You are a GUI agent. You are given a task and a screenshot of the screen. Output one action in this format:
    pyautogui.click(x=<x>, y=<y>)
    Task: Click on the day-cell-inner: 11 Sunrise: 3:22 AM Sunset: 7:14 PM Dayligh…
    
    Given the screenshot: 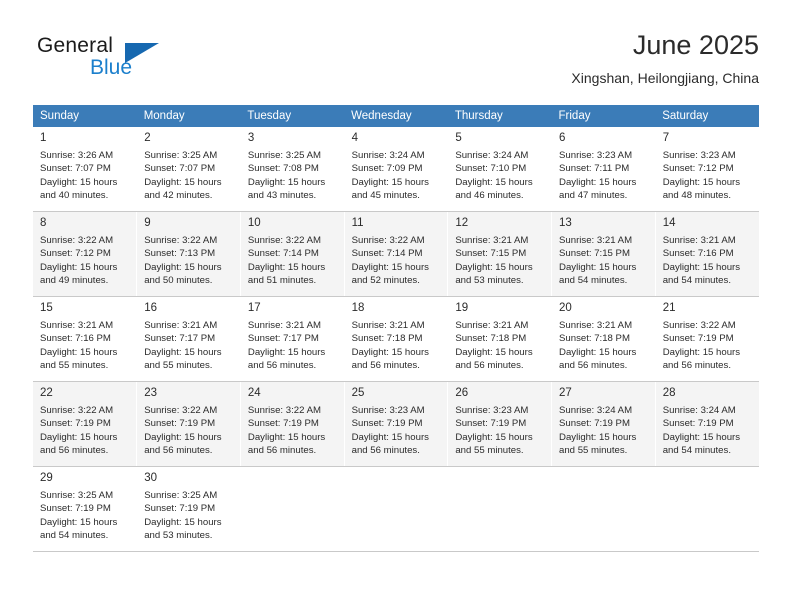 What is the action you would take?
    pyautogui.click(x=396, y=250)
    